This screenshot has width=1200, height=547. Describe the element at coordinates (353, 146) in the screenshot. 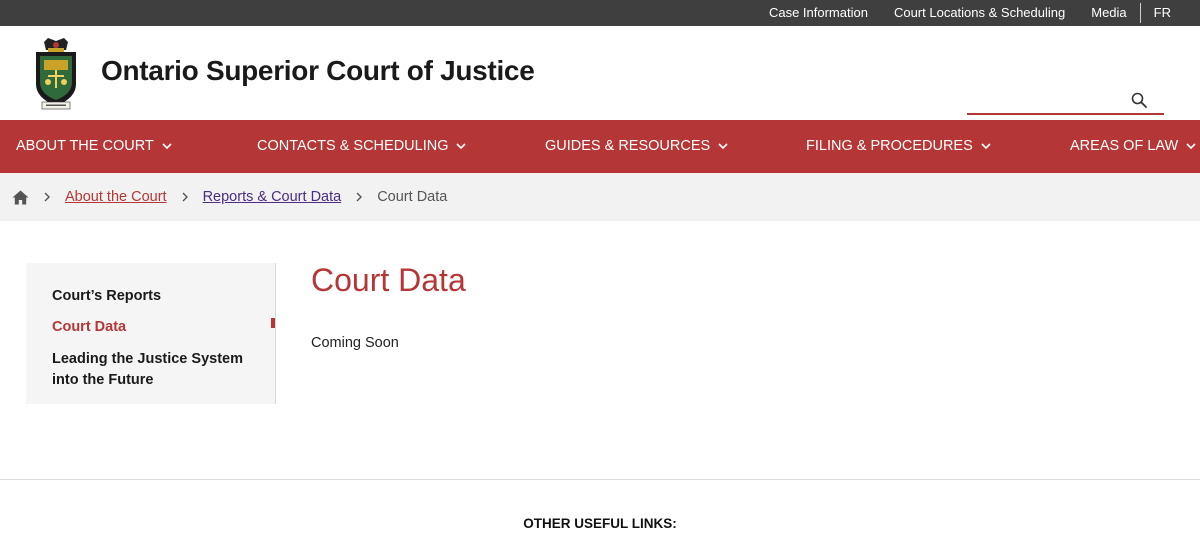

I see `nav-label: CONTACTS & SCHEDULING` at that location.